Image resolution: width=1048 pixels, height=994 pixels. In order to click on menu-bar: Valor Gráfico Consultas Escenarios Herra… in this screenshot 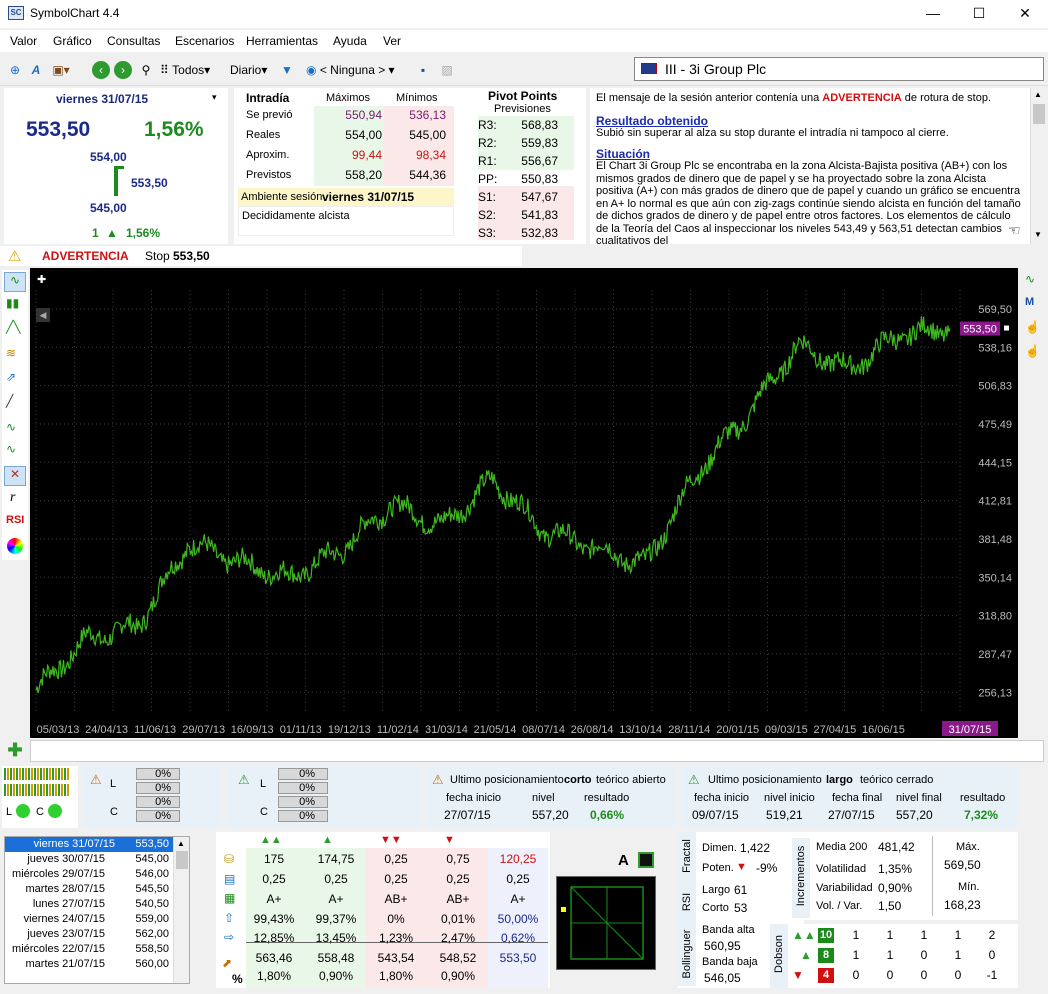, I will do `click(524, 41)`.